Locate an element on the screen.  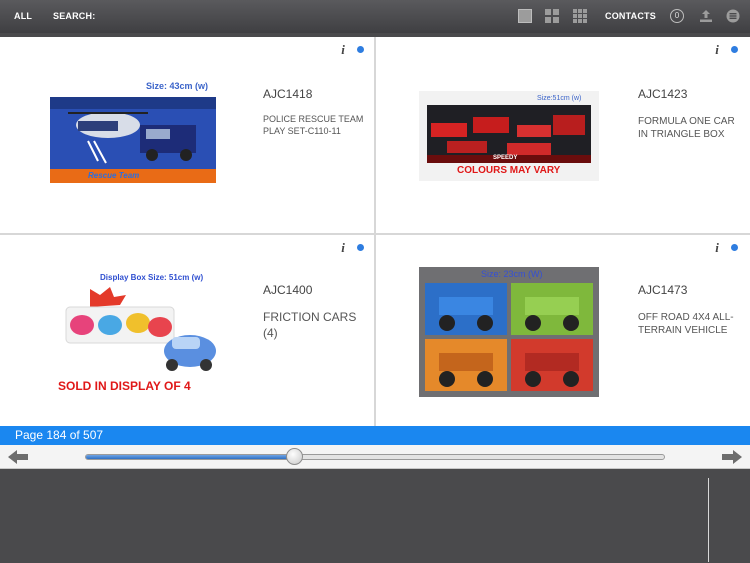
contacts-button: CONTACTS is located at coordinates (630, 16).